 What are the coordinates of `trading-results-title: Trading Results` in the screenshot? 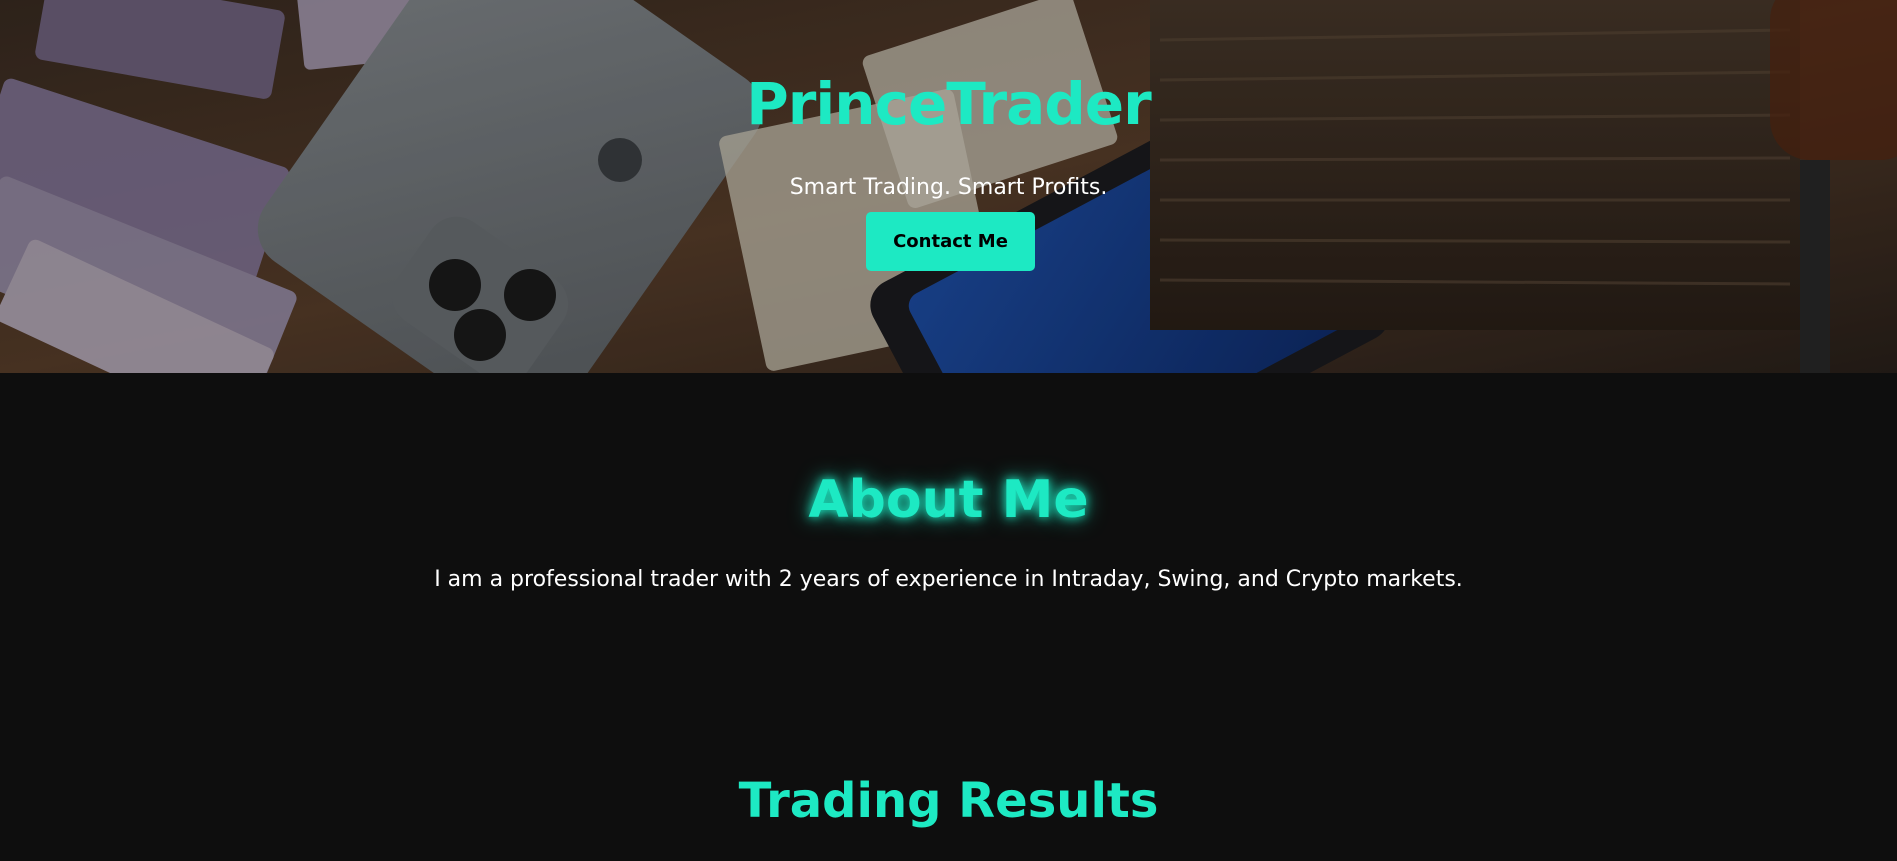 It's located at (948, 801).